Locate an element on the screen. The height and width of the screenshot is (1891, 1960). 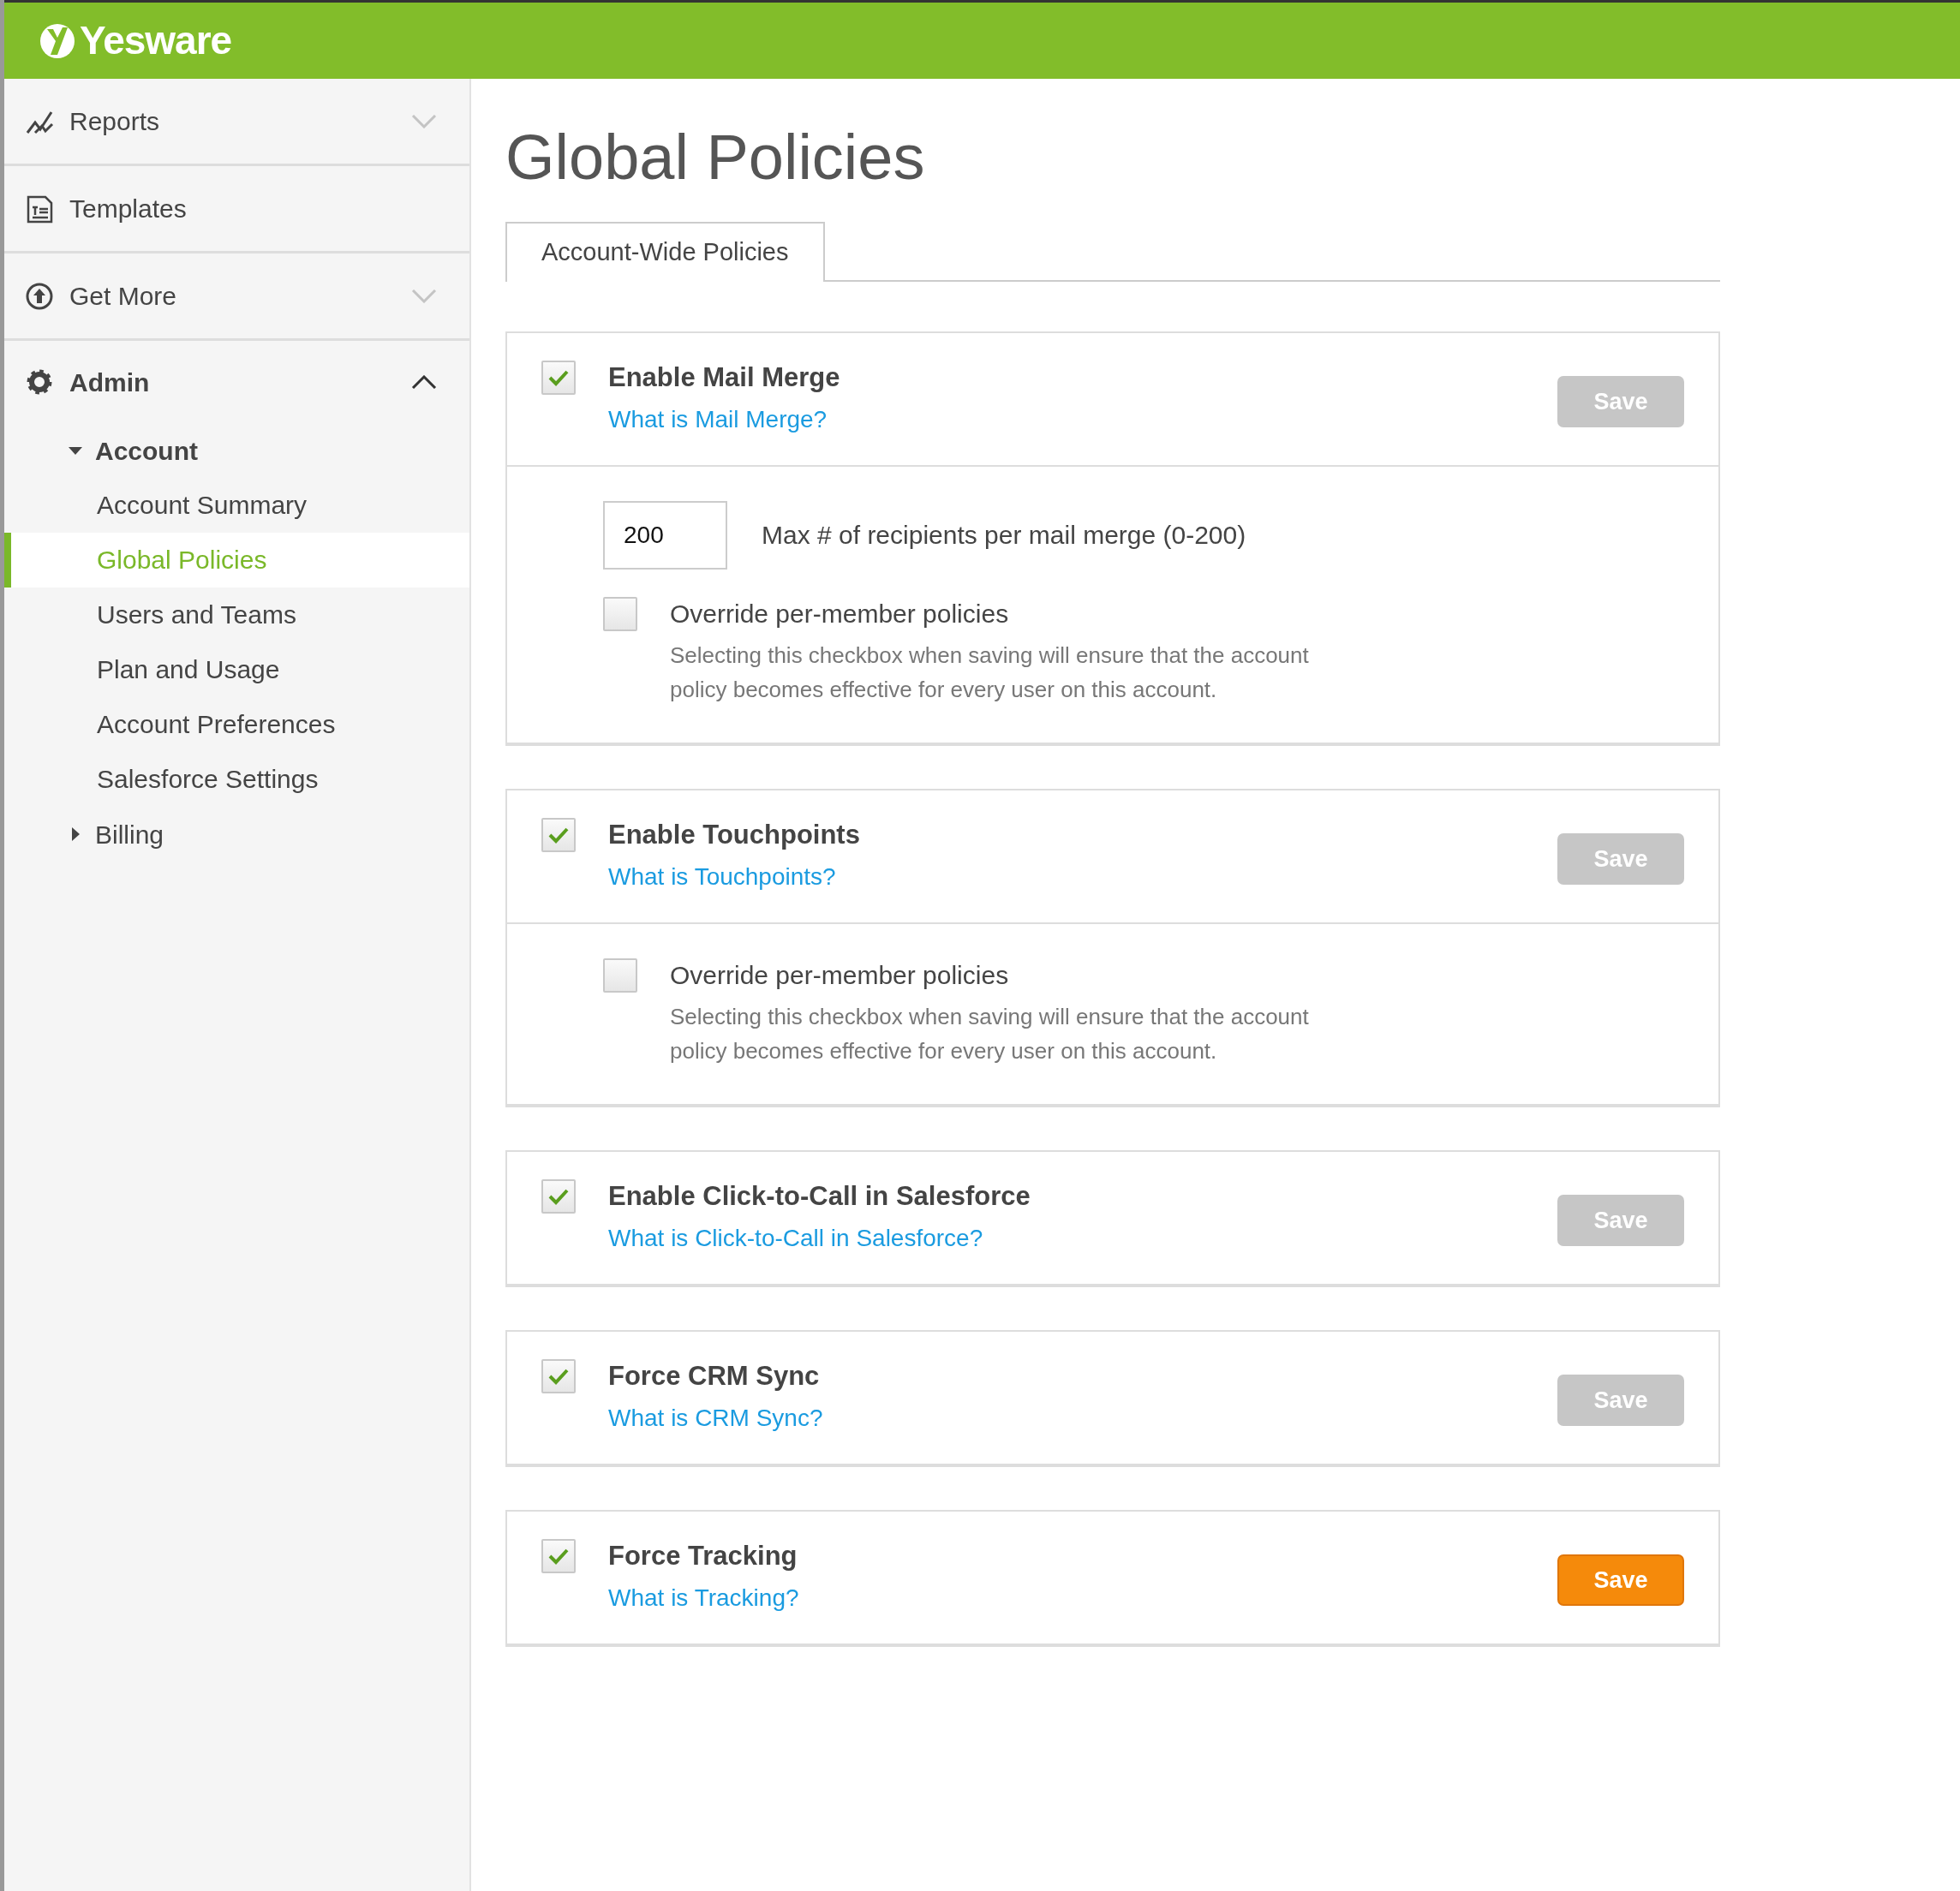
policy-title: Force Tracking is located at coordinates (703, 1555).